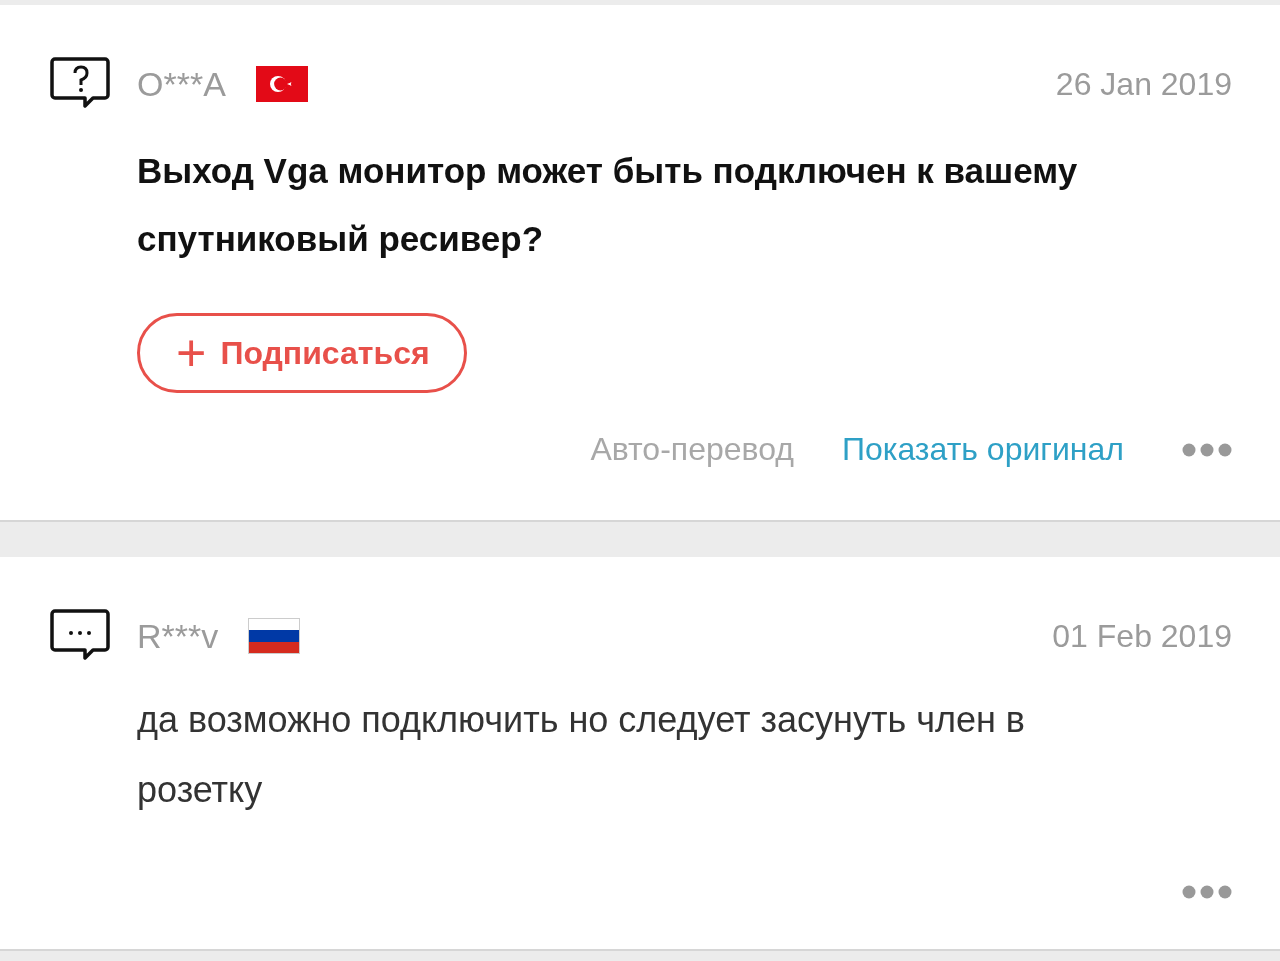  What do you see at coordinates (181, 84) in the screenshot?
I see `author-name: O***A` at bounding box center [181, 84].